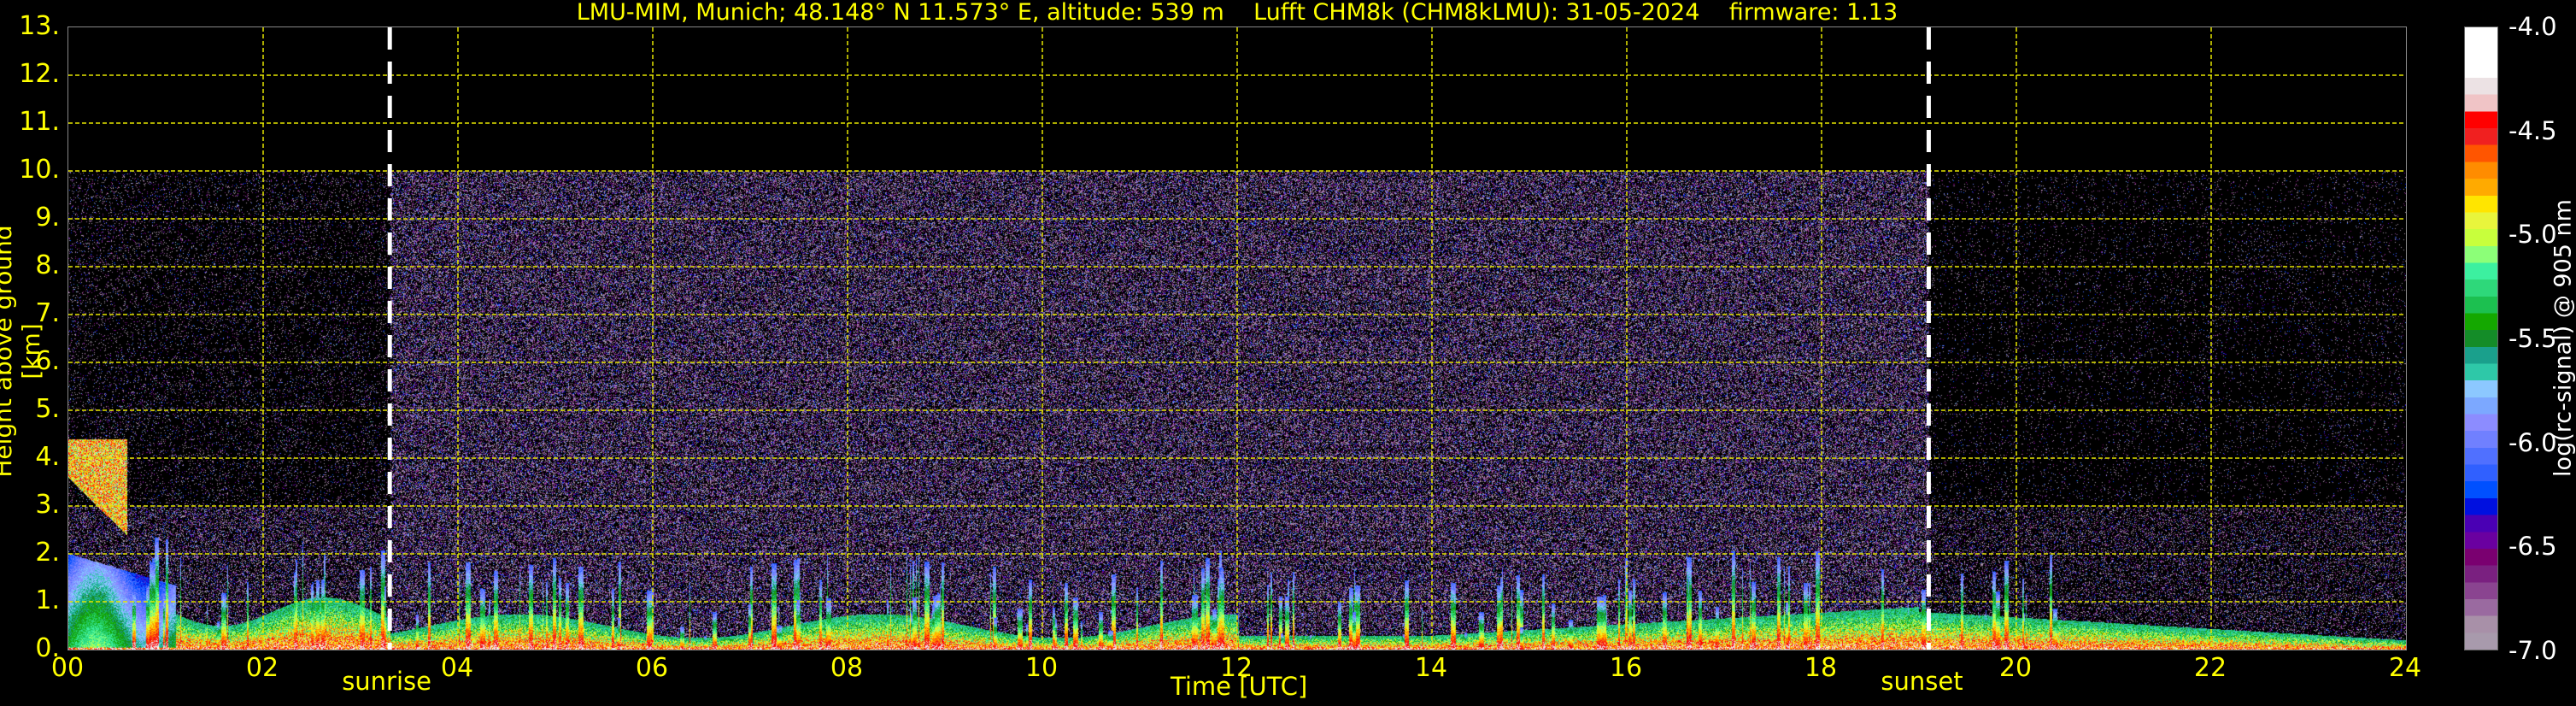 The image size is (2576, 706). I want to click on y-tick-label: 12., so click(39, 74).